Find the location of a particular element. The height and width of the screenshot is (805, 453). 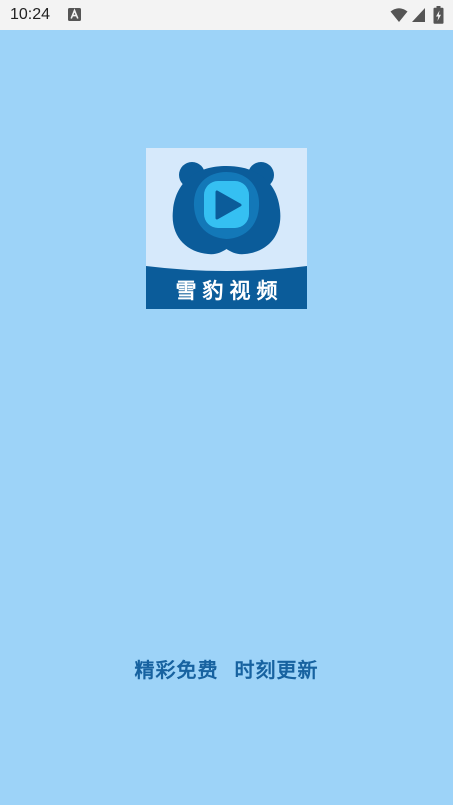

battery-icon is located at coordinates (438, 15).